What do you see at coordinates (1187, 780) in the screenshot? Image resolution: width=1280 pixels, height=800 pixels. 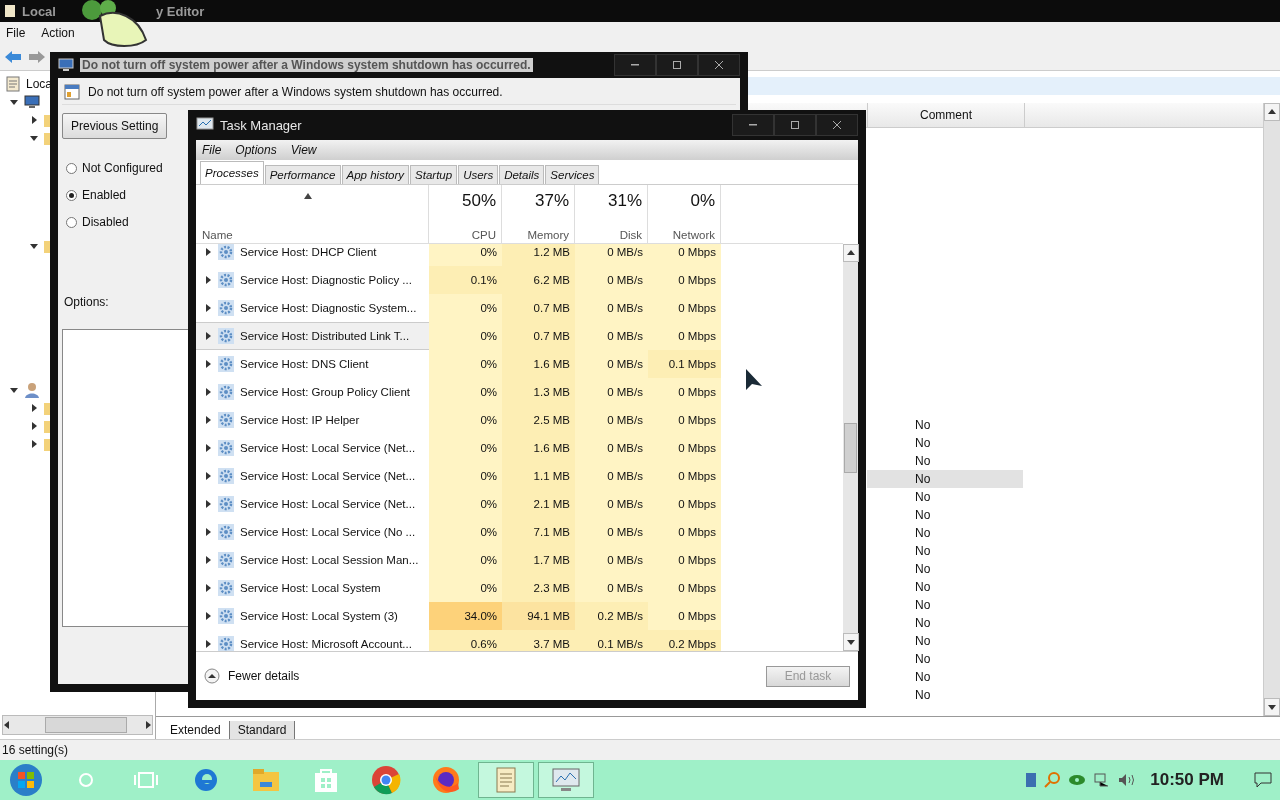 I see `clock: 10:50 PM` at bounding box center [1187, 780].